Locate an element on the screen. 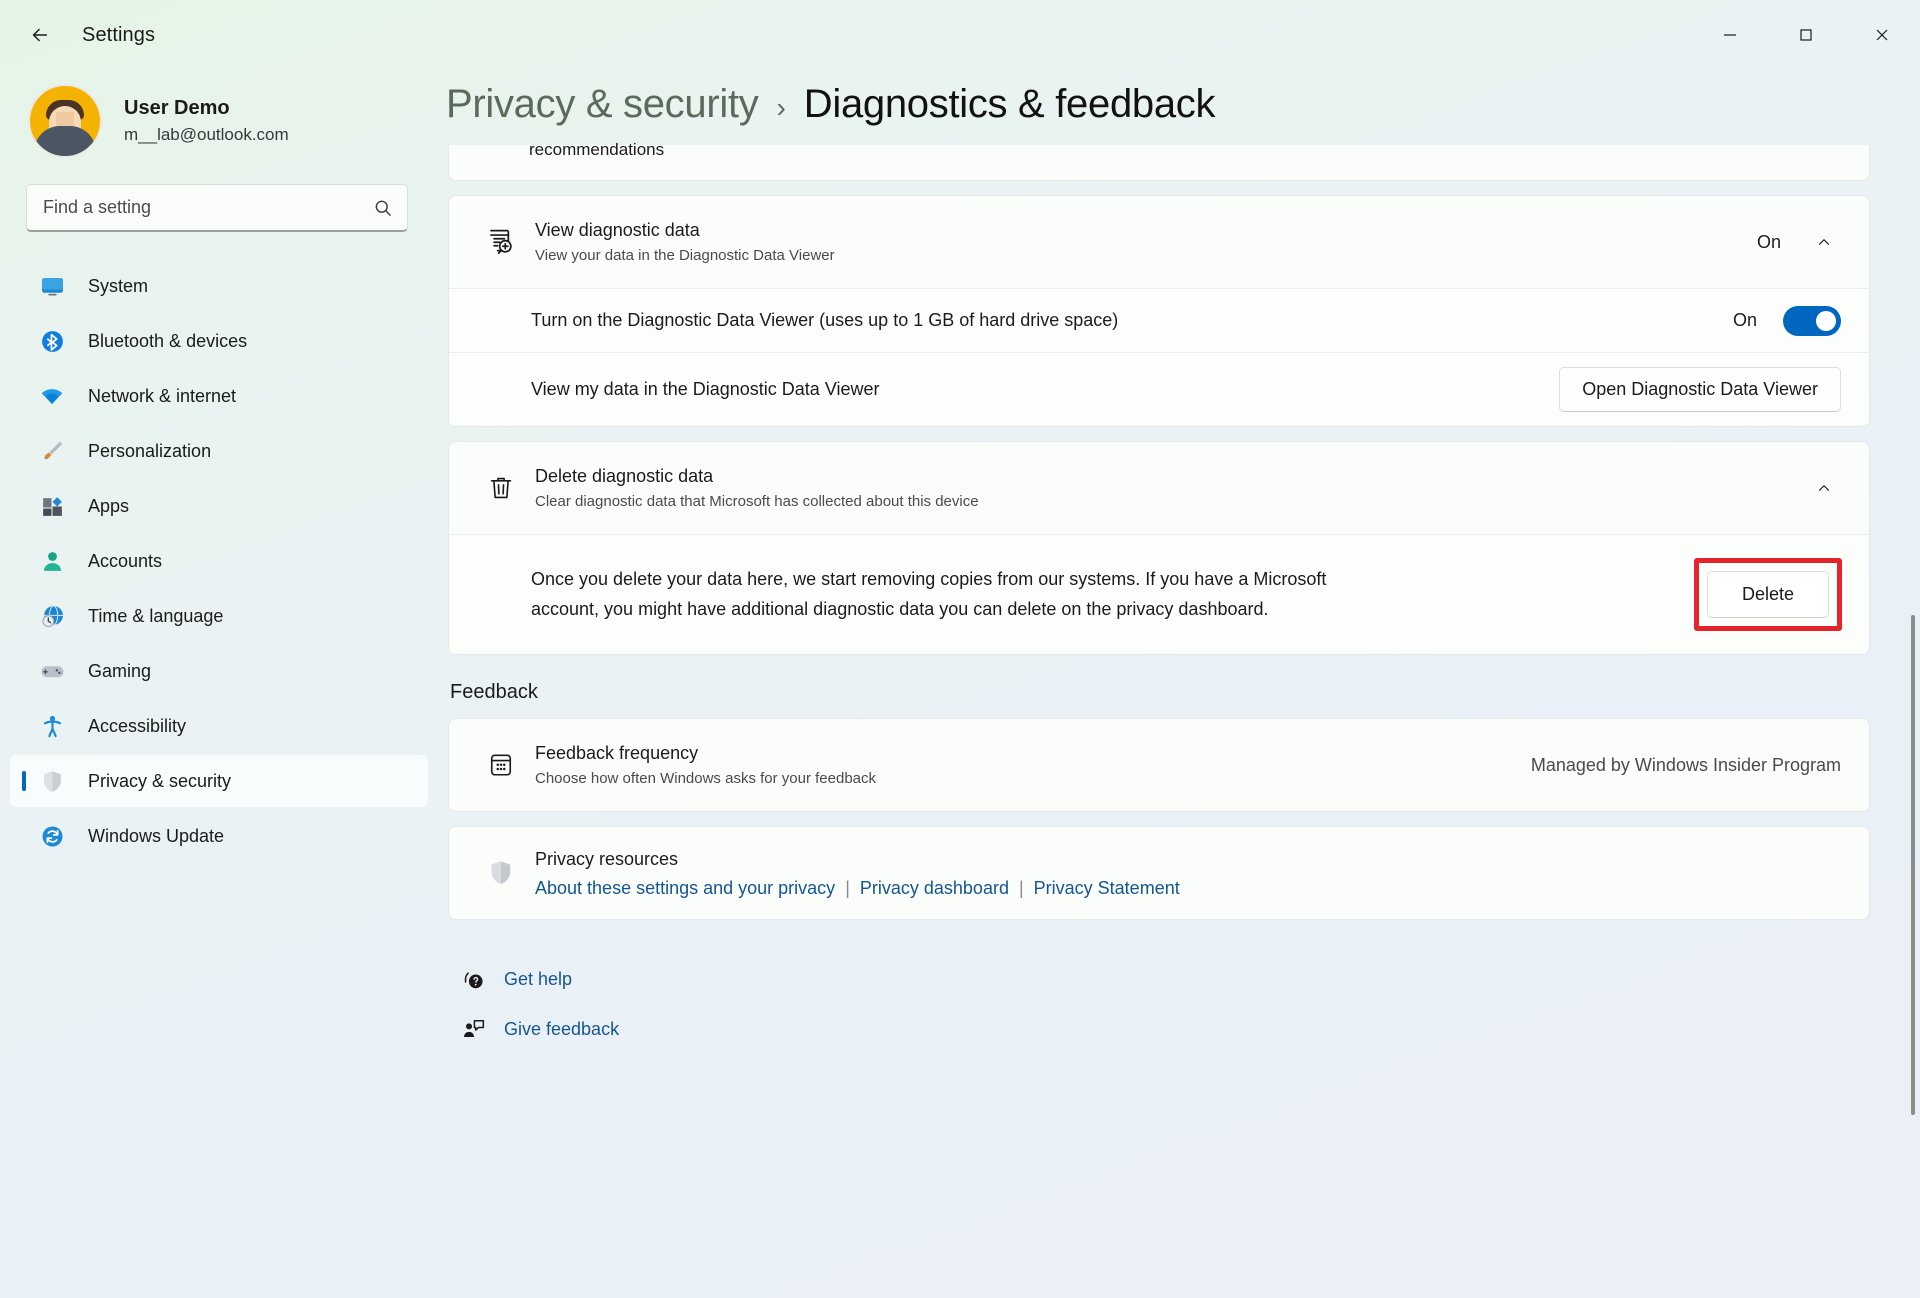  search-box is located at coordinates (217, 208).